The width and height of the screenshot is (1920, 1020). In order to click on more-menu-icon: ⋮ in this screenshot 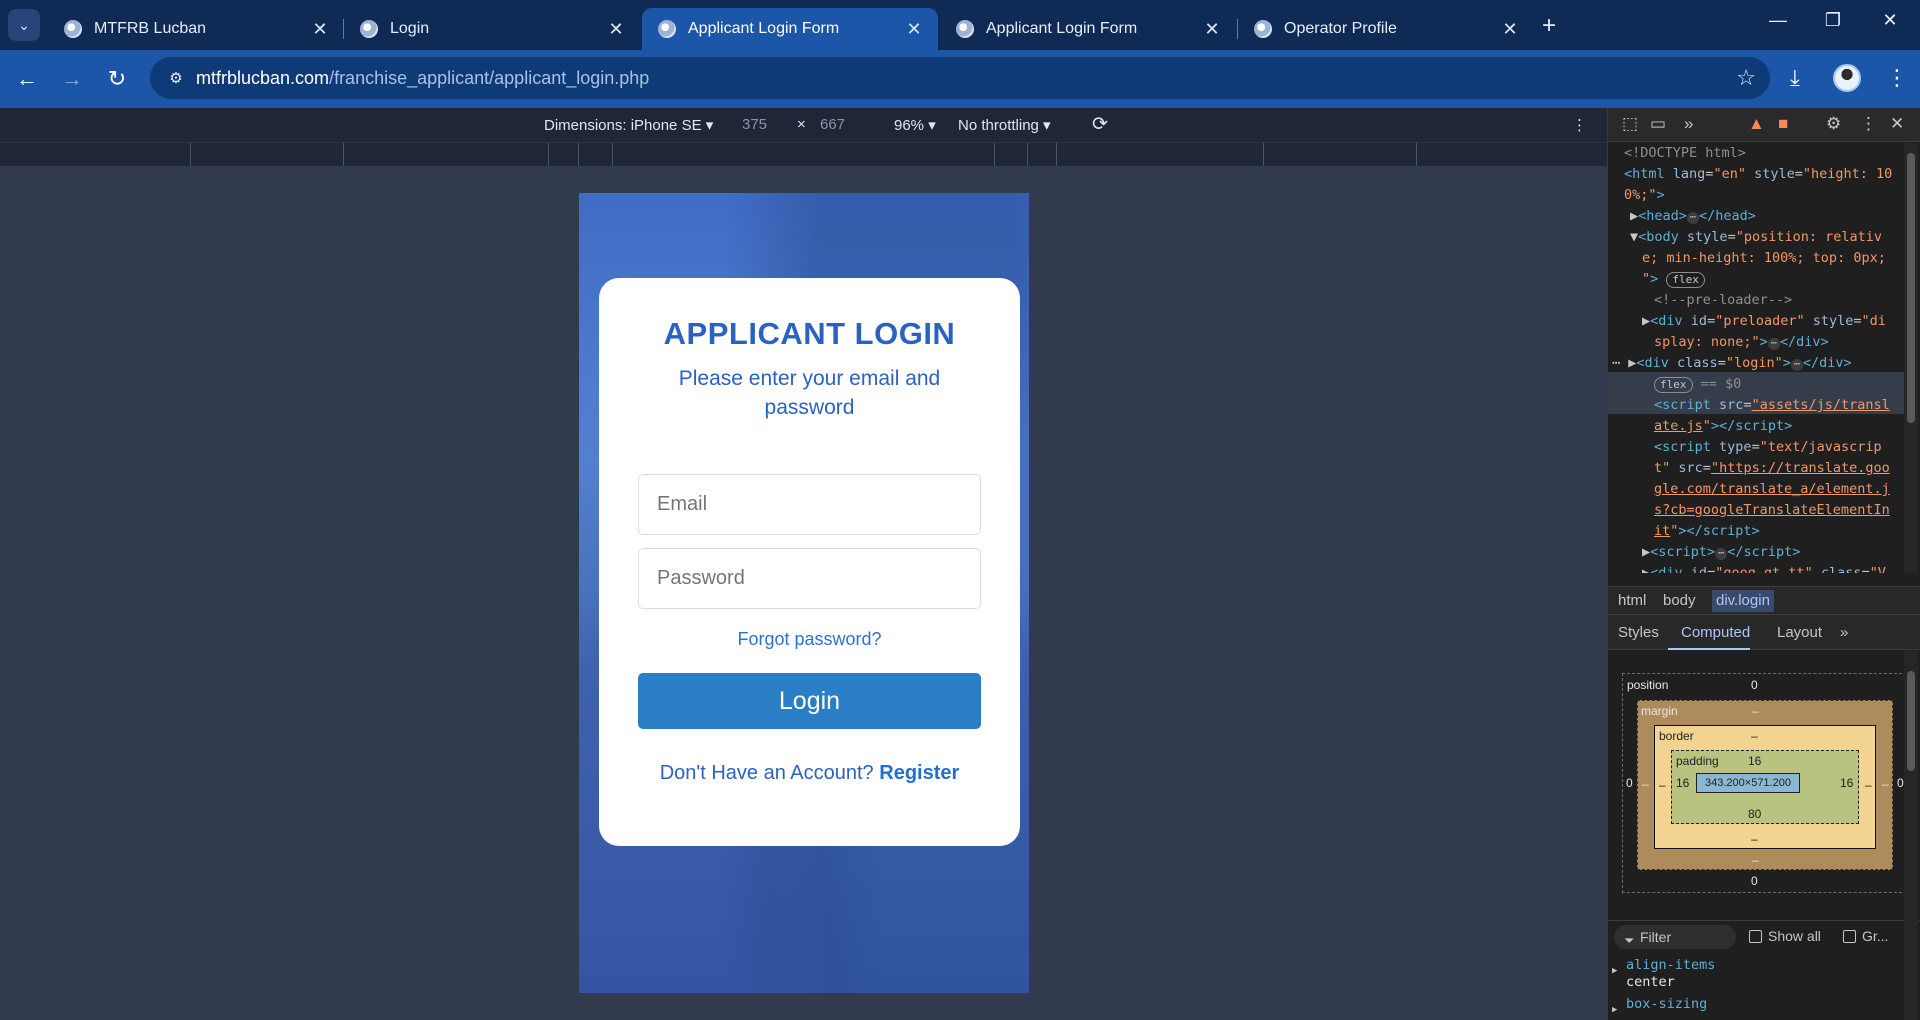, I will do `click(1897, 78)`.